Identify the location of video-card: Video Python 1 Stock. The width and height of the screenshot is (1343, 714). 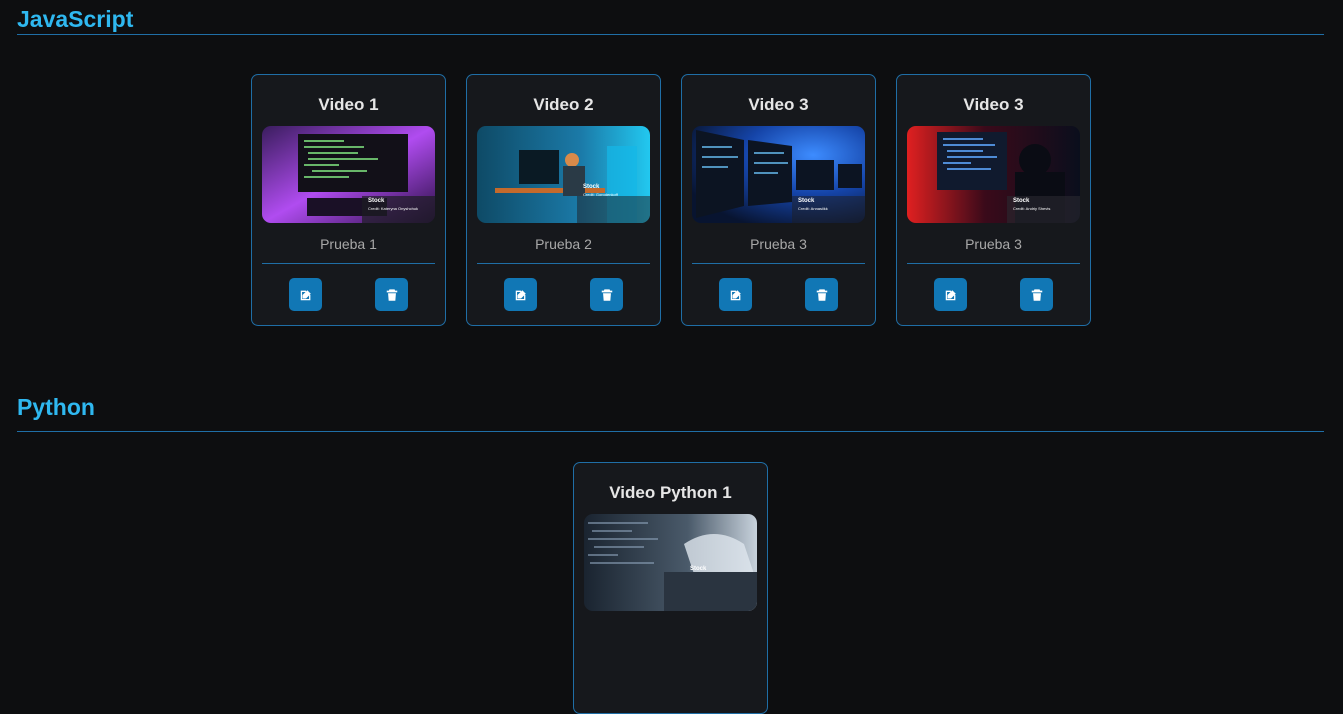
(670, 588).